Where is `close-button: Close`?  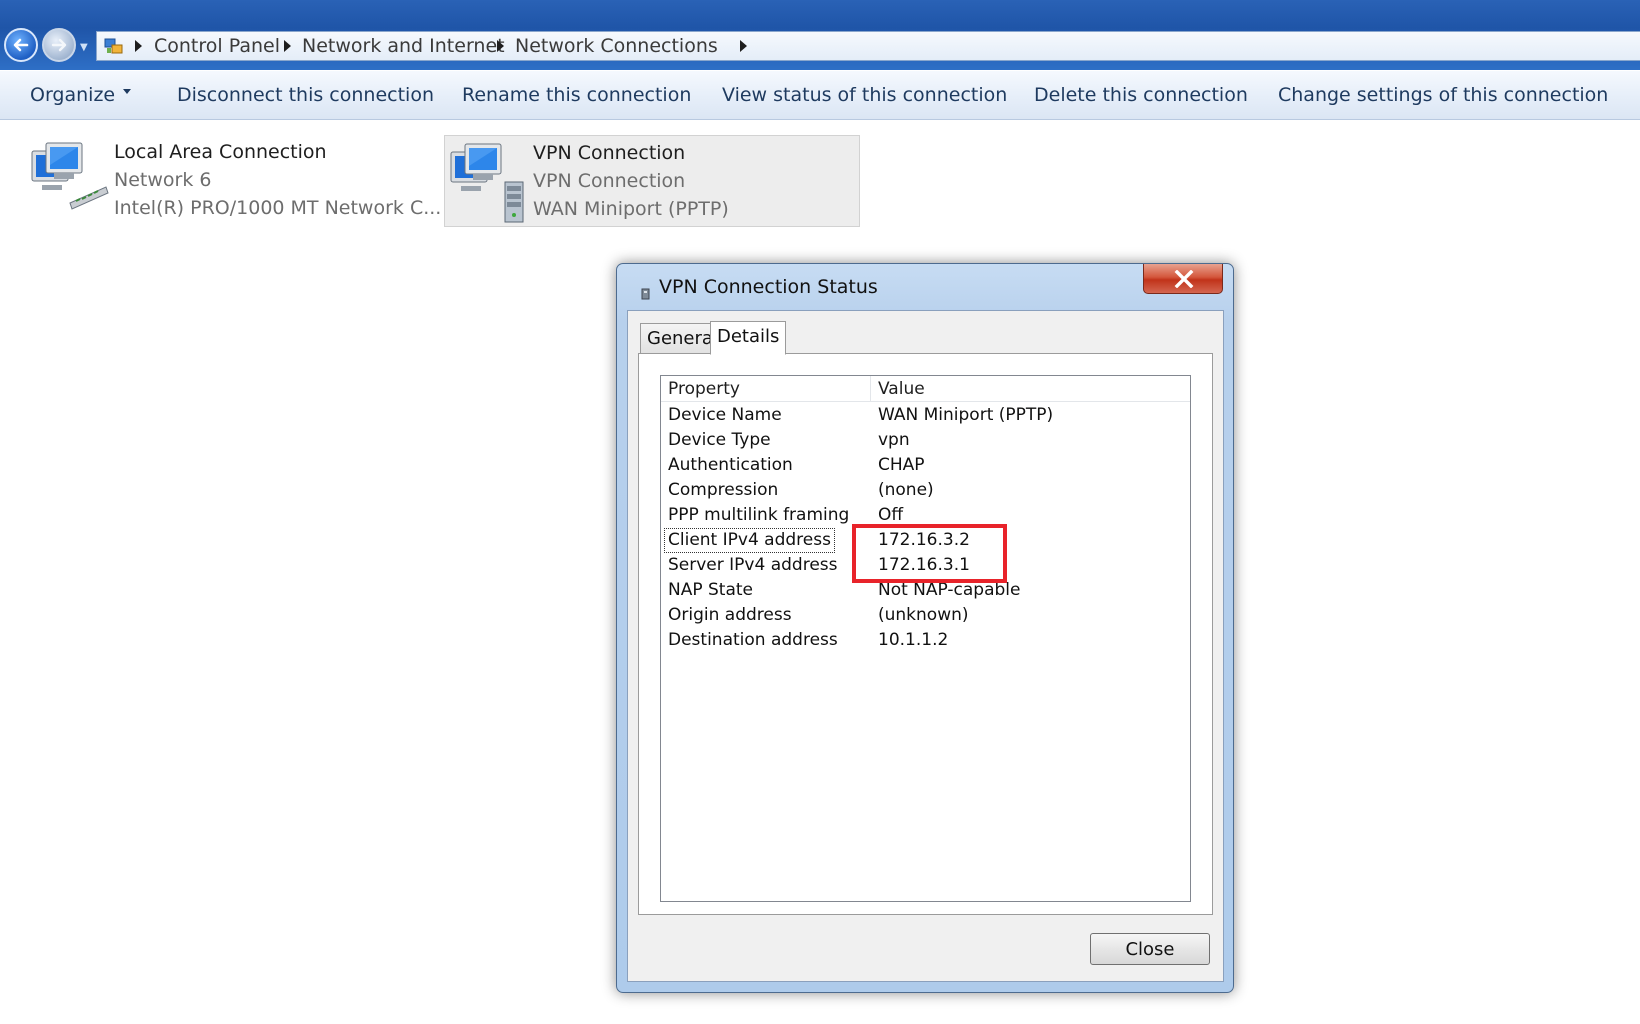 close-button: Close is located at coordinates (1150, 949).